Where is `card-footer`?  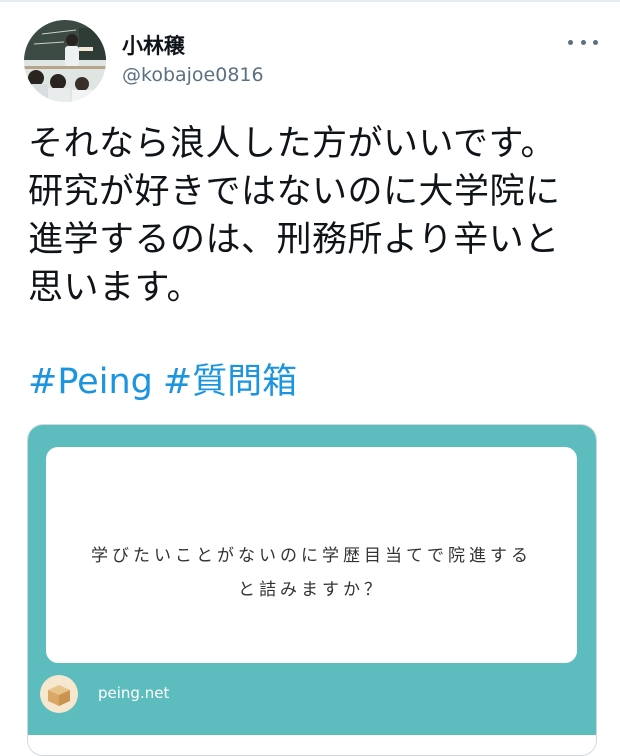 card-footer is located at coordinates (312, 745).